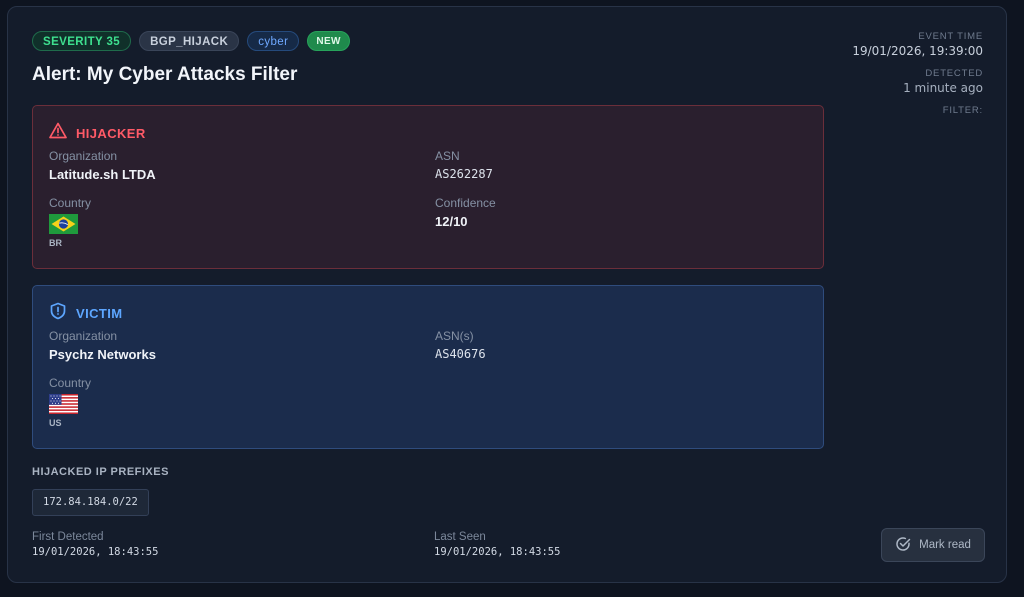 The width and height of the screenshot is (1024, 597). What do you see at coordinates (58, 313) in the screenshot?
I see `shield-alert-icon` at bounding box center [58, 313].